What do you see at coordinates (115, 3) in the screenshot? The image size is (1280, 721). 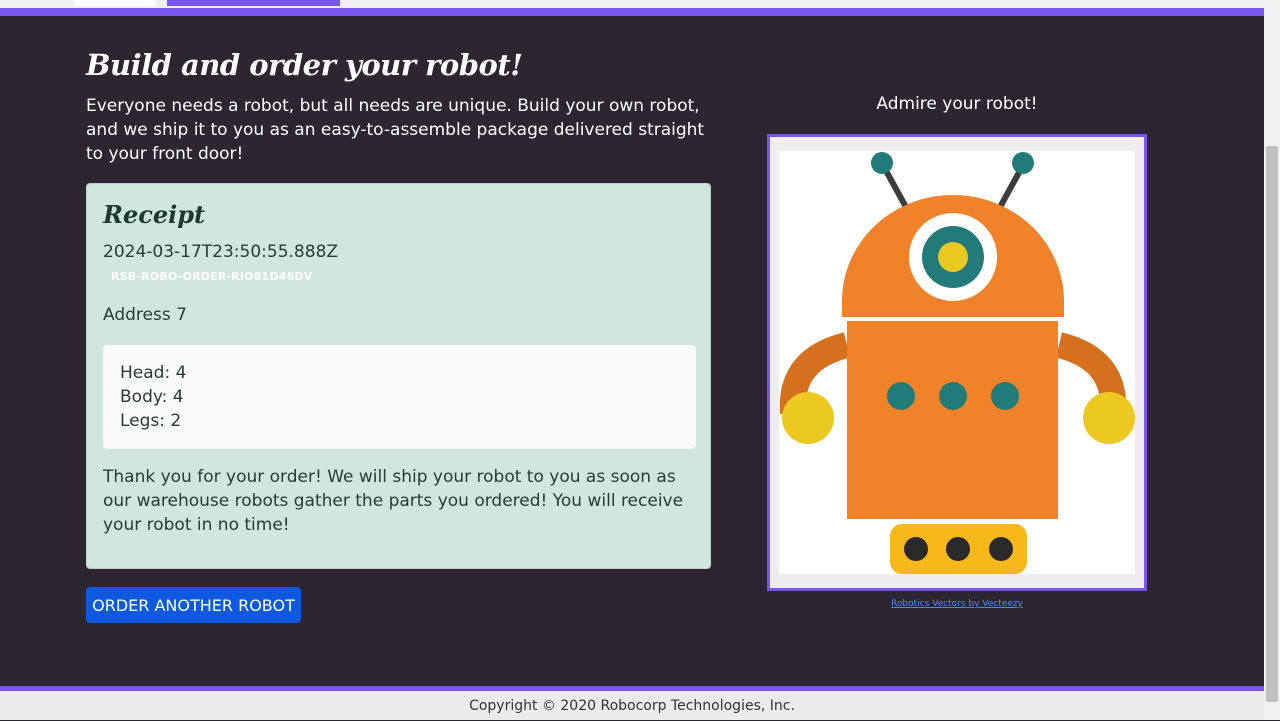 I see `nav-tab-home` at bounding box center [115, 3].